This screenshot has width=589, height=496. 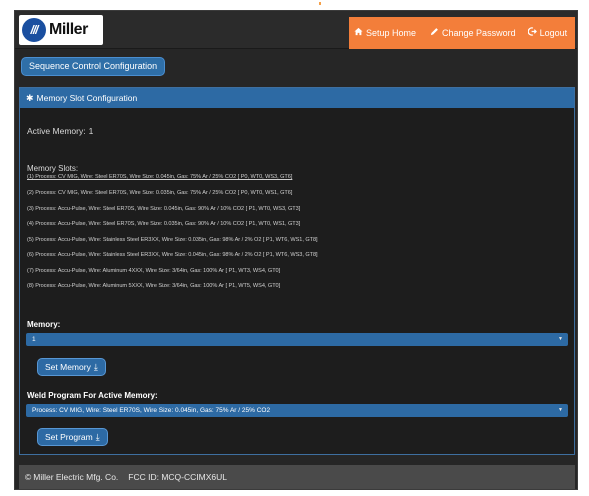 What do you see at coordinates (91, 131) in the screenshot?
I see `active-memory-value: 1` at bounding box center [91, 131].